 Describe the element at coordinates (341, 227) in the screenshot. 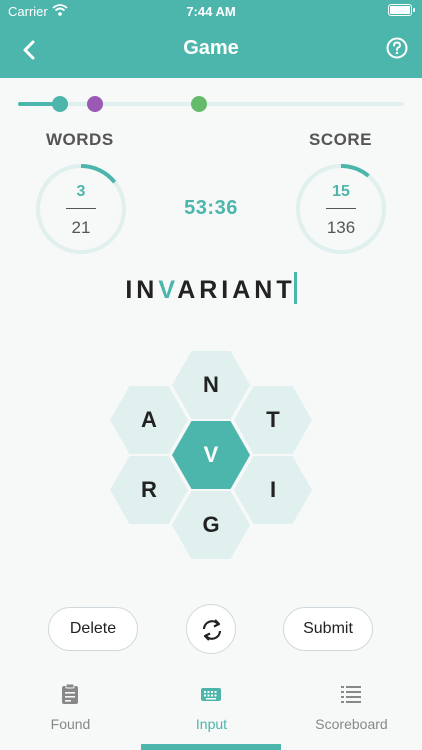

I see `score-total: 136` at that location.